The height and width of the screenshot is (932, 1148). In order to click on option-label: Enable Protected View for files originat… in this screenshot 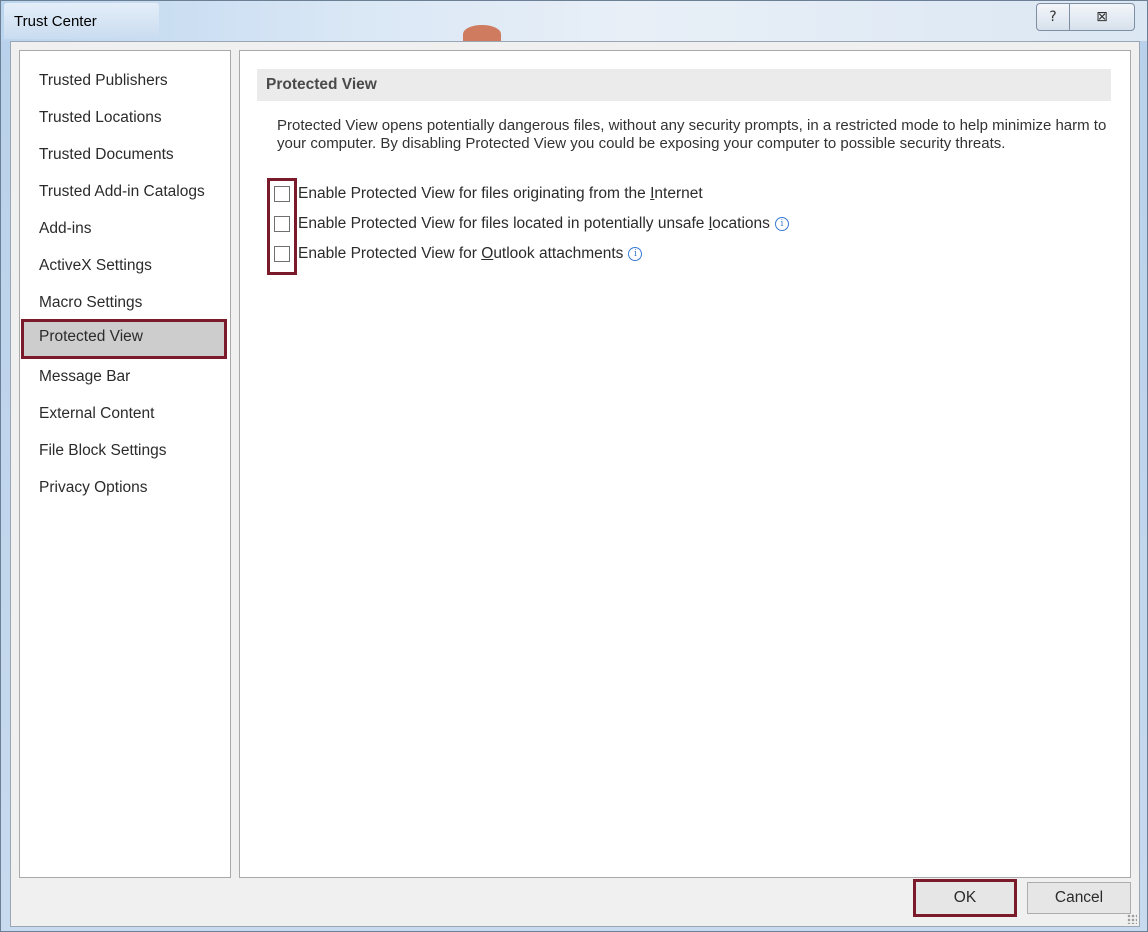, I will do `click(500, 194)`.